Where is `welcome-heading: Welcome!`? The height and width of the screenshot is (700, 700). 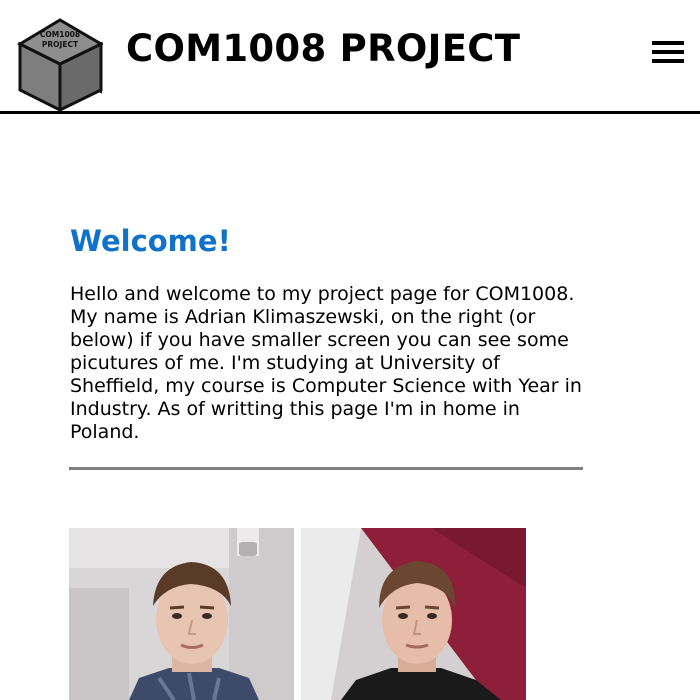 welcome-heading: Welcome! is located at coordinates (150, 241).